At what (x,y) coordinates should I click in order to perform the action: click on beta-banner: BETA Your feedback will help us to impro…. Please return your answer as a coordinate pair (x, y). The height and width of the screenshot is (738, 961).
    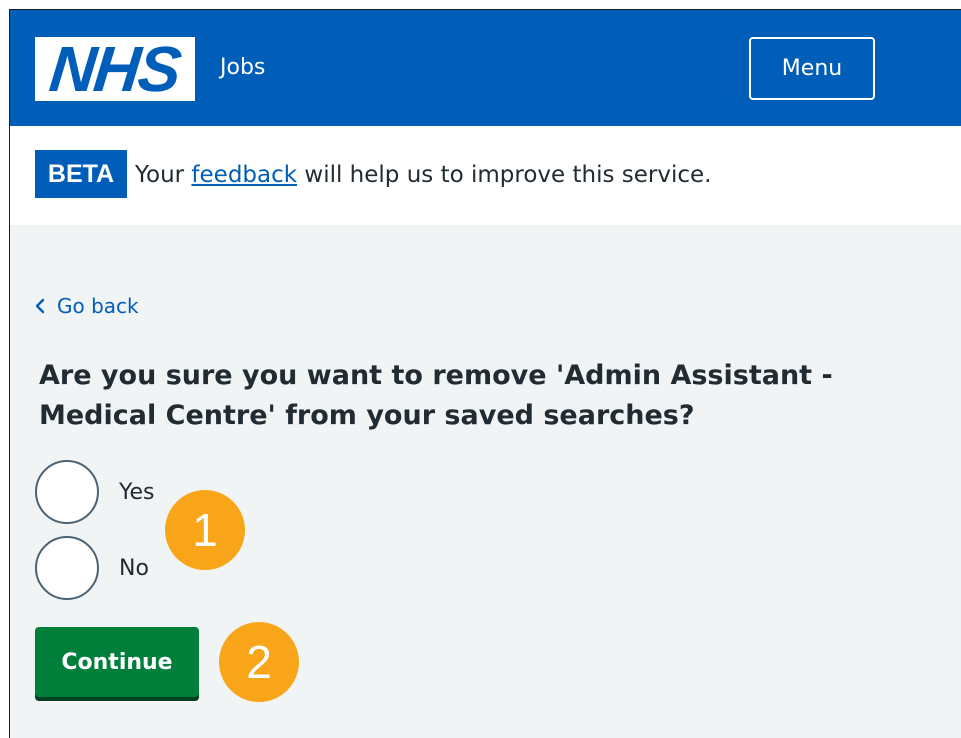
    Looking at the image, I should click on (485, 175).